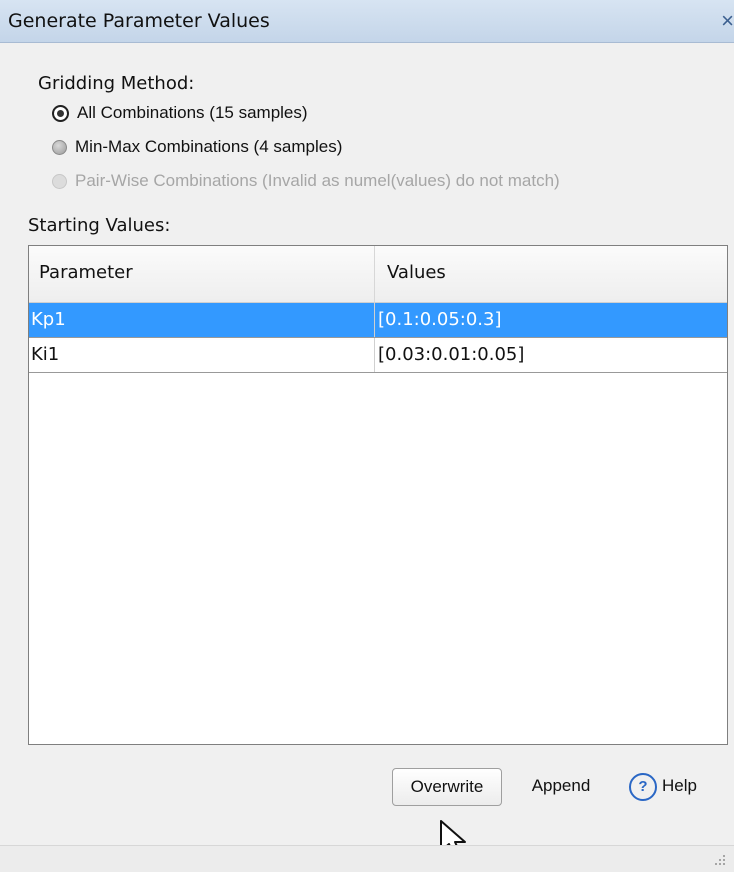 Image resolution: width=734 pixels, height=872 pixels. Describe the element at coordinates (720, 860) in the screenshot. I see `resize-grip-icon` at that location.